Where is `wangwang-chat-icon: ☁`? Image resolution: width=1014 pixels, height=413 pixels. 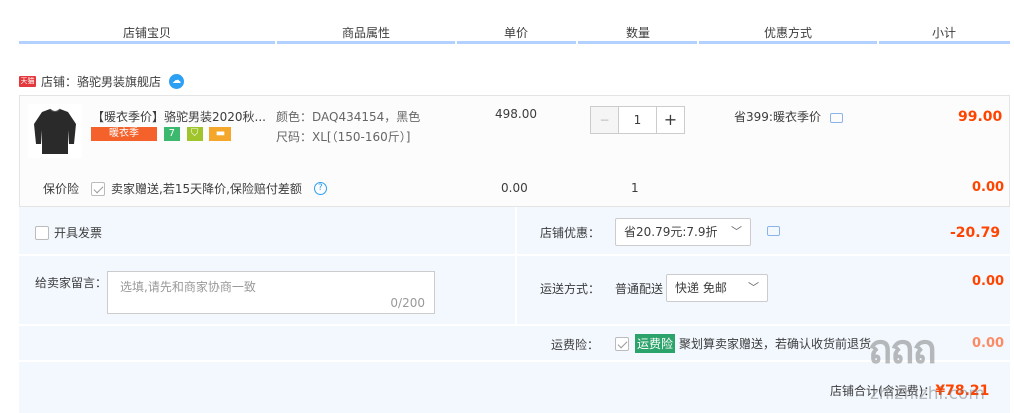 wangwang-chat-icon: ☁ is located at coordinates (177, 81).